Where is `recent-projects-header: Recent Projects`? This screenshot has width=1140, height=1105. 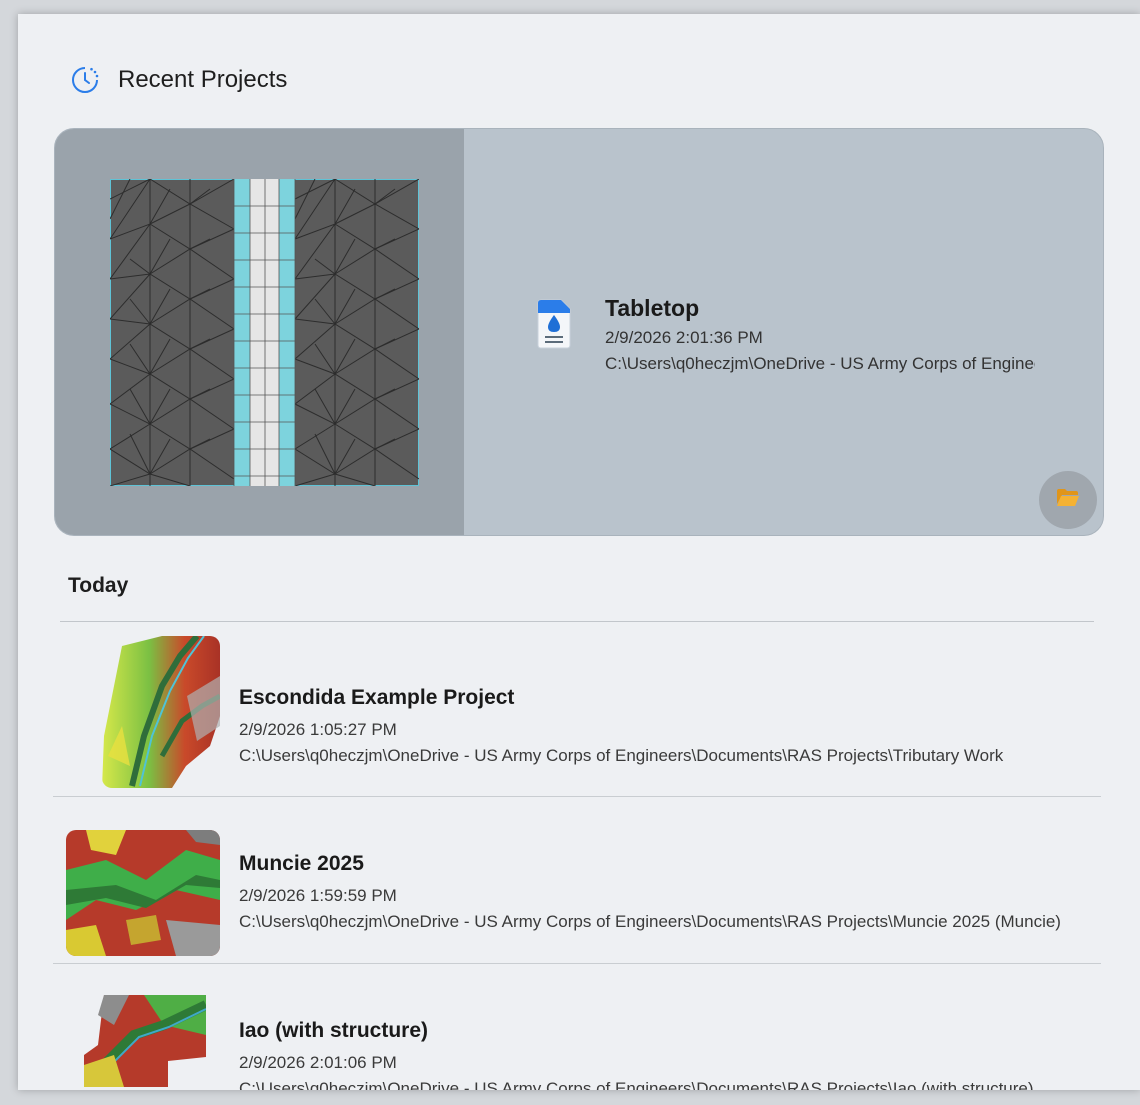 recent-projects-header: Recent Projects is located at coordinates (178, 80).